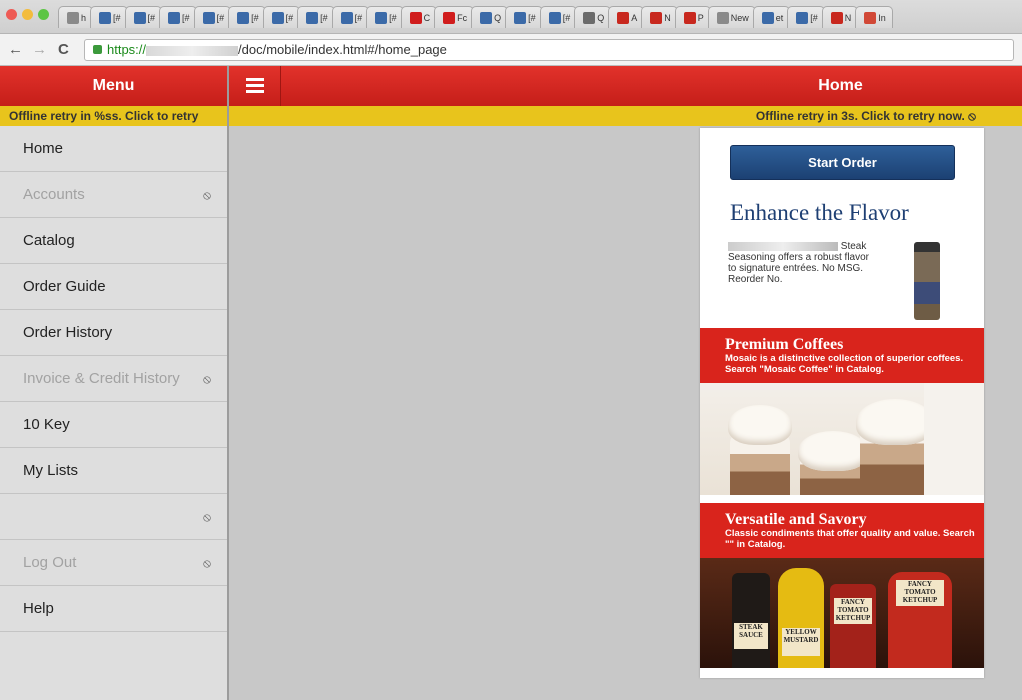  What do you see at coordinates (113, 195) in the screenshot?
I see `menu-item: Accounts ⦸` at bounding box center [113, 195].